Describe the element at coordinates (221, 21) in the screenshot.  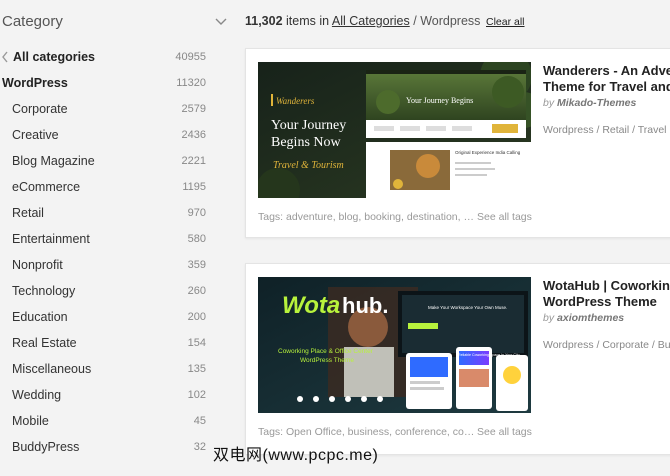
I see `chevron-down-icon` at that location.